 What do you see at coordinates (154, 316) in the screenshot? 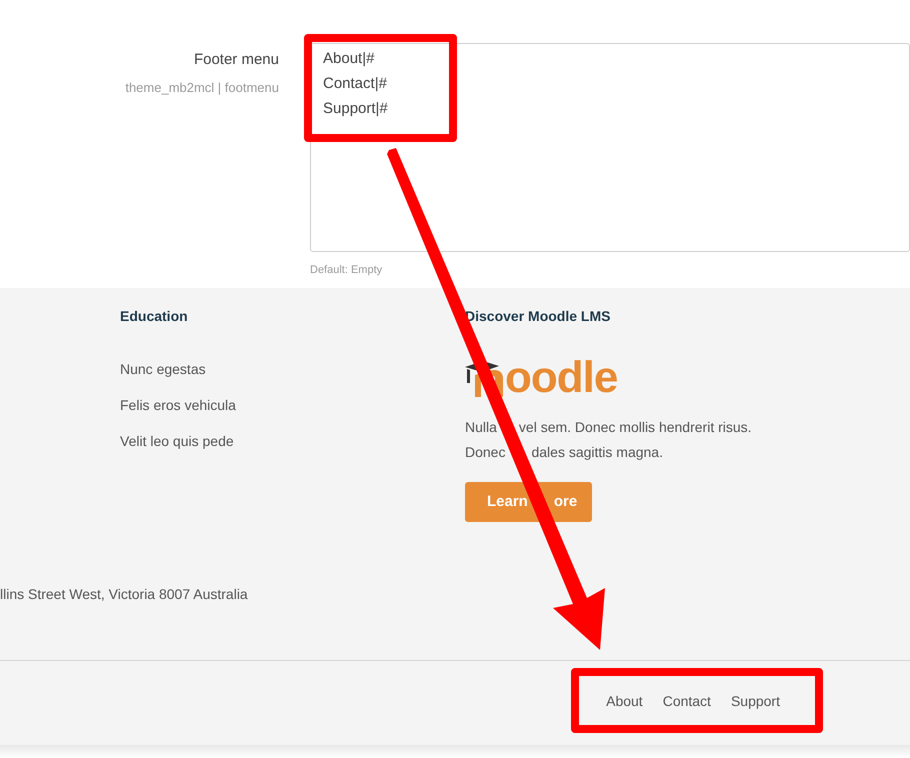
I see `column-heading: Education` at bounding box center [154, 316].